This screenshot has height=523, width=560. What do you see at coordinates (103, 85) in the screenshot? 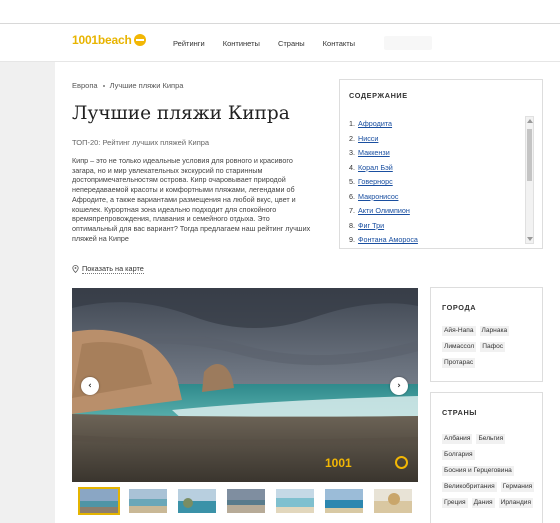
I see `breadcrumb-separator` at bounding box center [103, 85].